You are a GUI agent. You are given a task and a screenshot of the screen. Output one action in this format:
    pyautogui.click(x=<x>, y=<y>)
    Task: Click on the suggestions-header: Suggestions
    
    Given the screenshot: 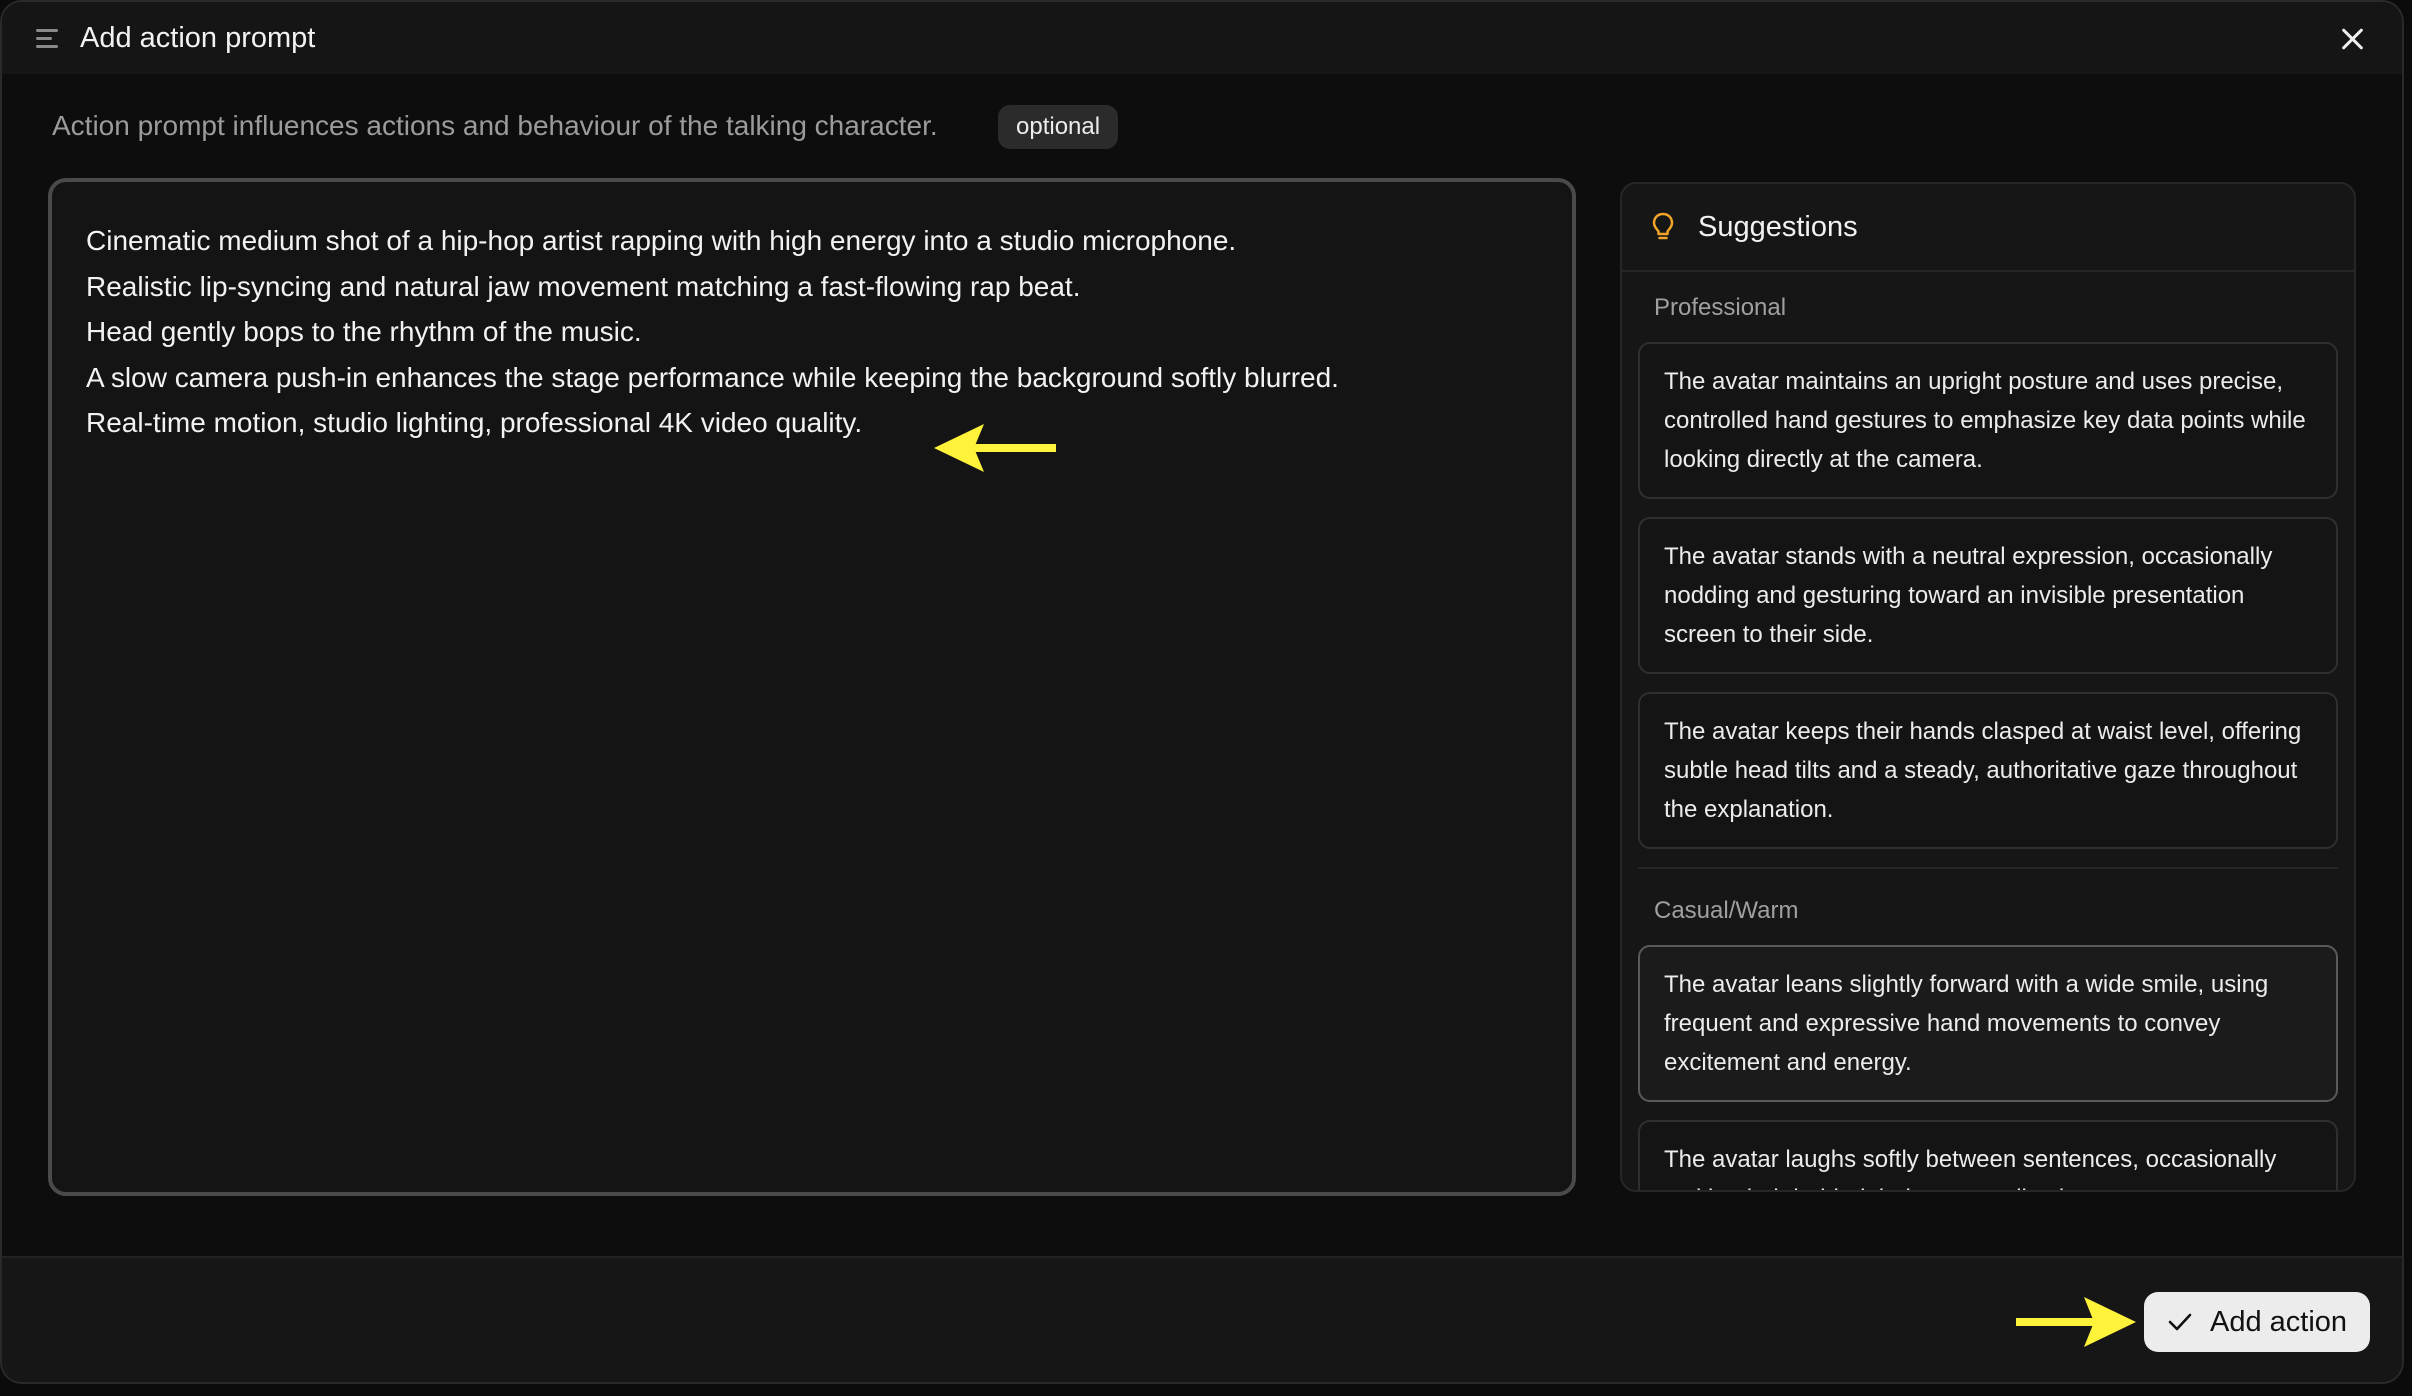 What is the action you would take?
    pyautogui.click(x=1988, y=228)
    